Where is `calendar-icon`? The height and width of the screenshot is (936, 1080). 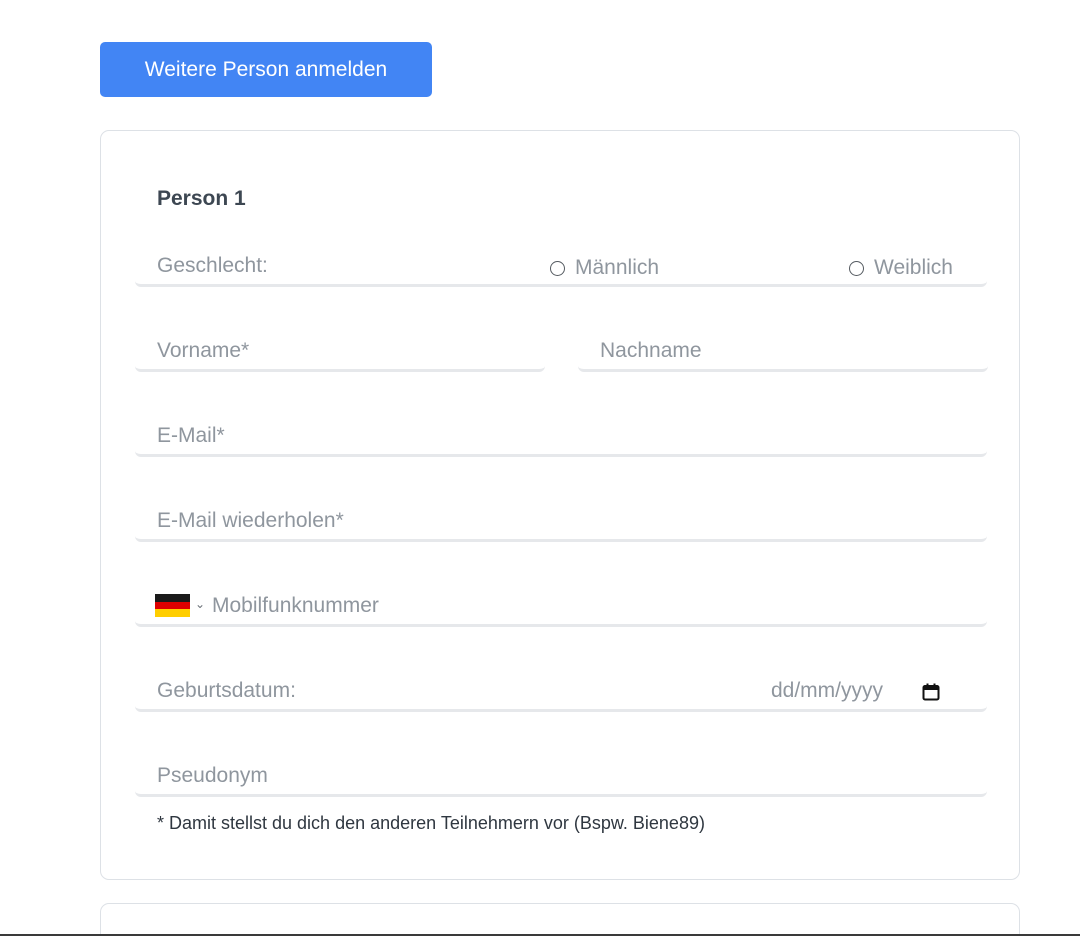
calendar-icon is located at coordinates (931, 692).